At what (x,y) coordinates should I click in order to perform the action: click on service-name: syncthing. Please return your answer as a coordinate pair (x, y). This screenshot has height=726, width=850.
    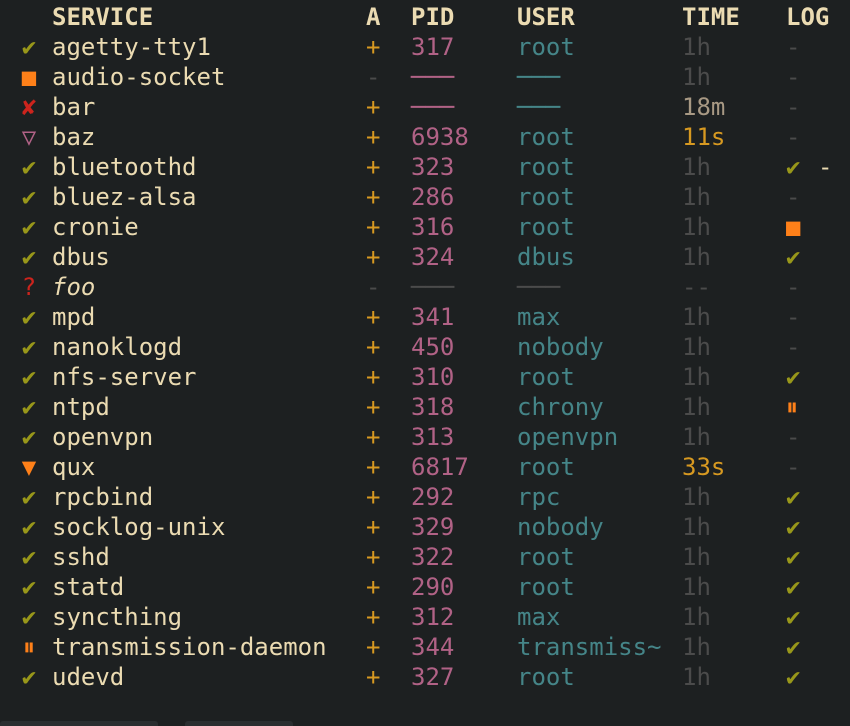
    Looking at the image, I should click on (117, 617).